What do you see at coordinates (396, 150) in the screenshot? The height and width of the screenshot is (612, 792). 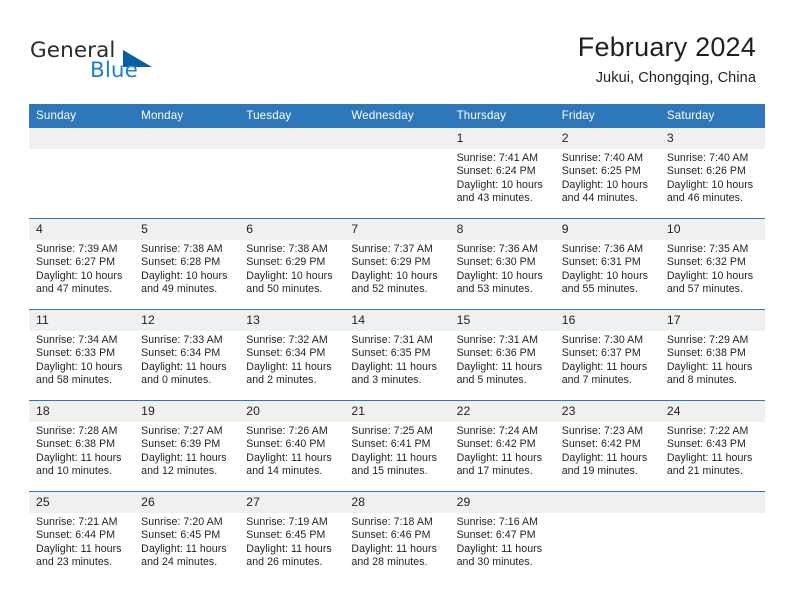 I see `day-info` at bounding box center [396, 150].